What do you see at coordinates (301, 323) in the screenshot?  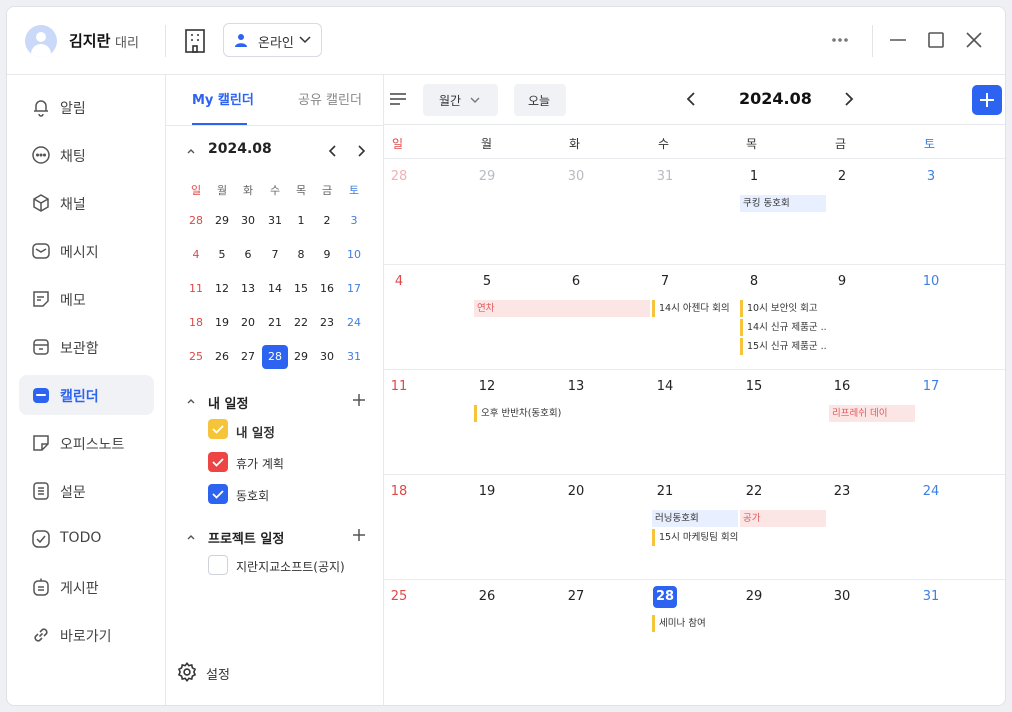 I see `mini-day-cell: 22` at bounding box center [301, 323].